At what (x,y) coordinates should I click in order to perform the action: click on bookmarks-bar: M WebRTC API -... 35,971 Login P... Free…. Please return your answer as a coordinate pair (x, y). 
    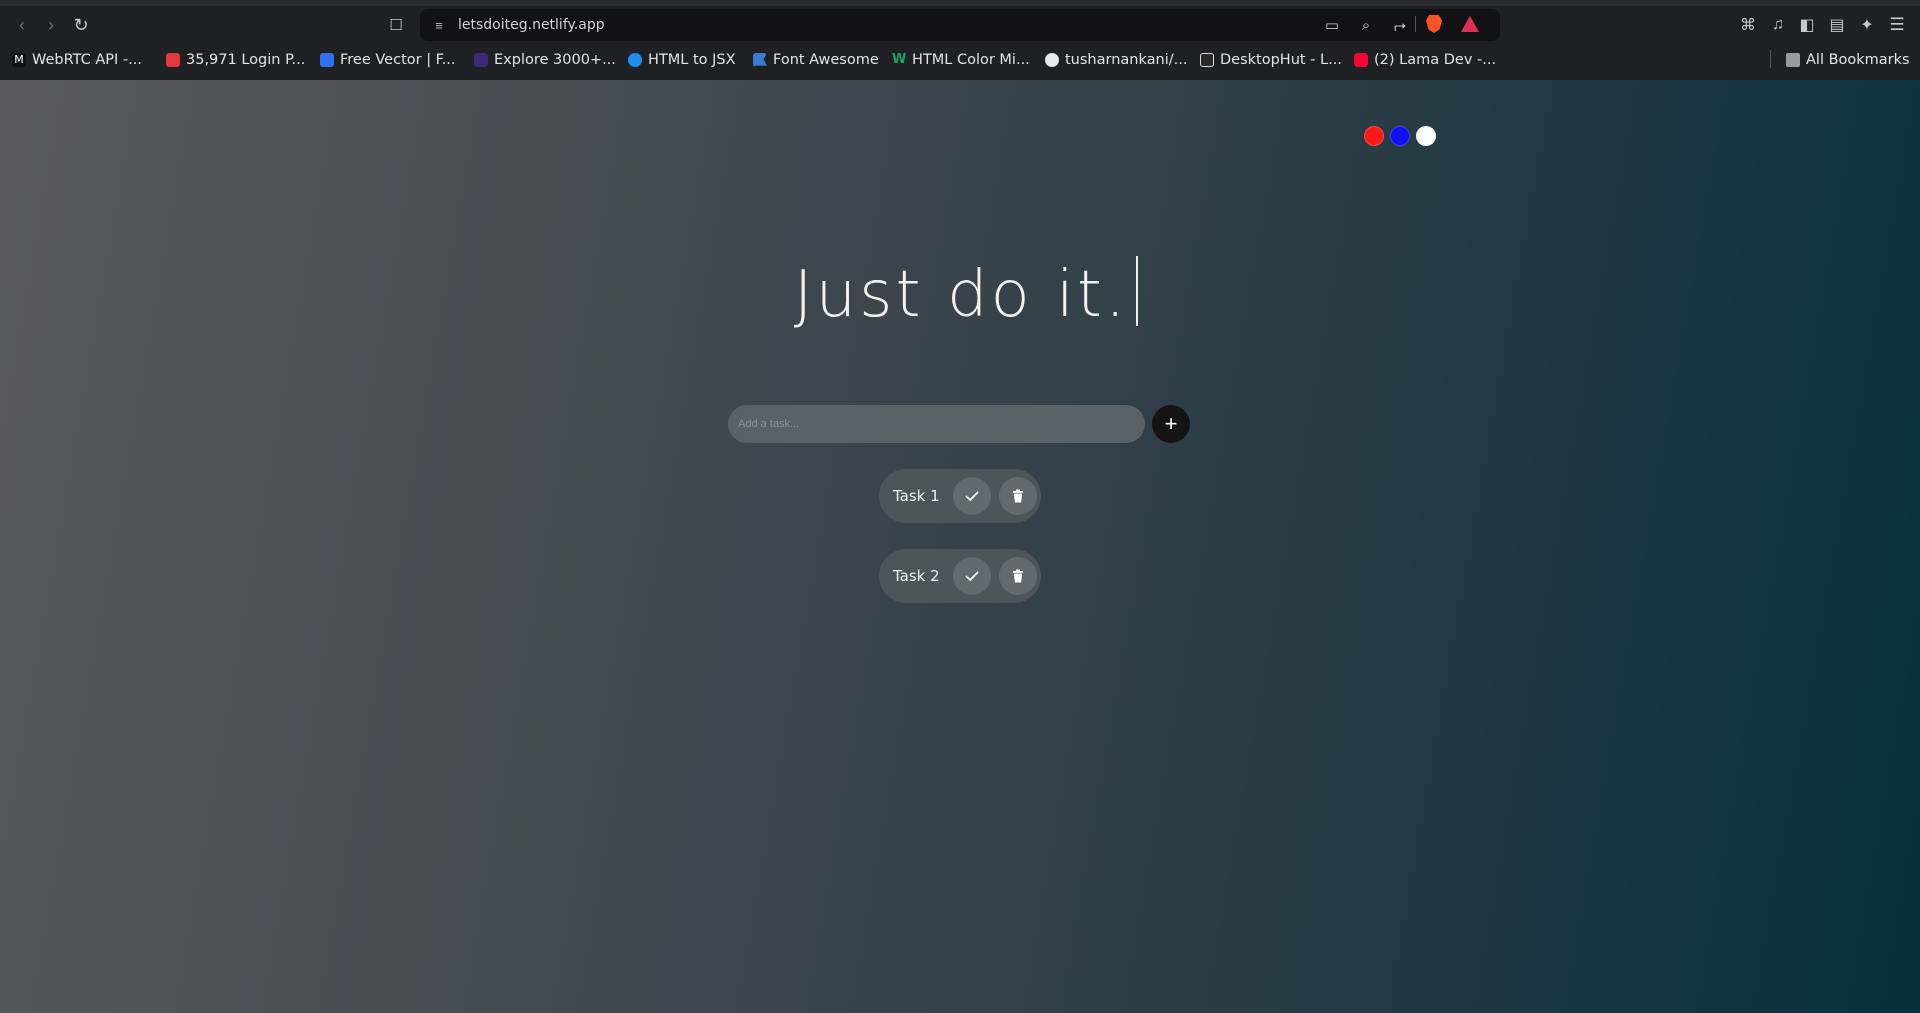
    Looking at the image, I should click on (960, 60).